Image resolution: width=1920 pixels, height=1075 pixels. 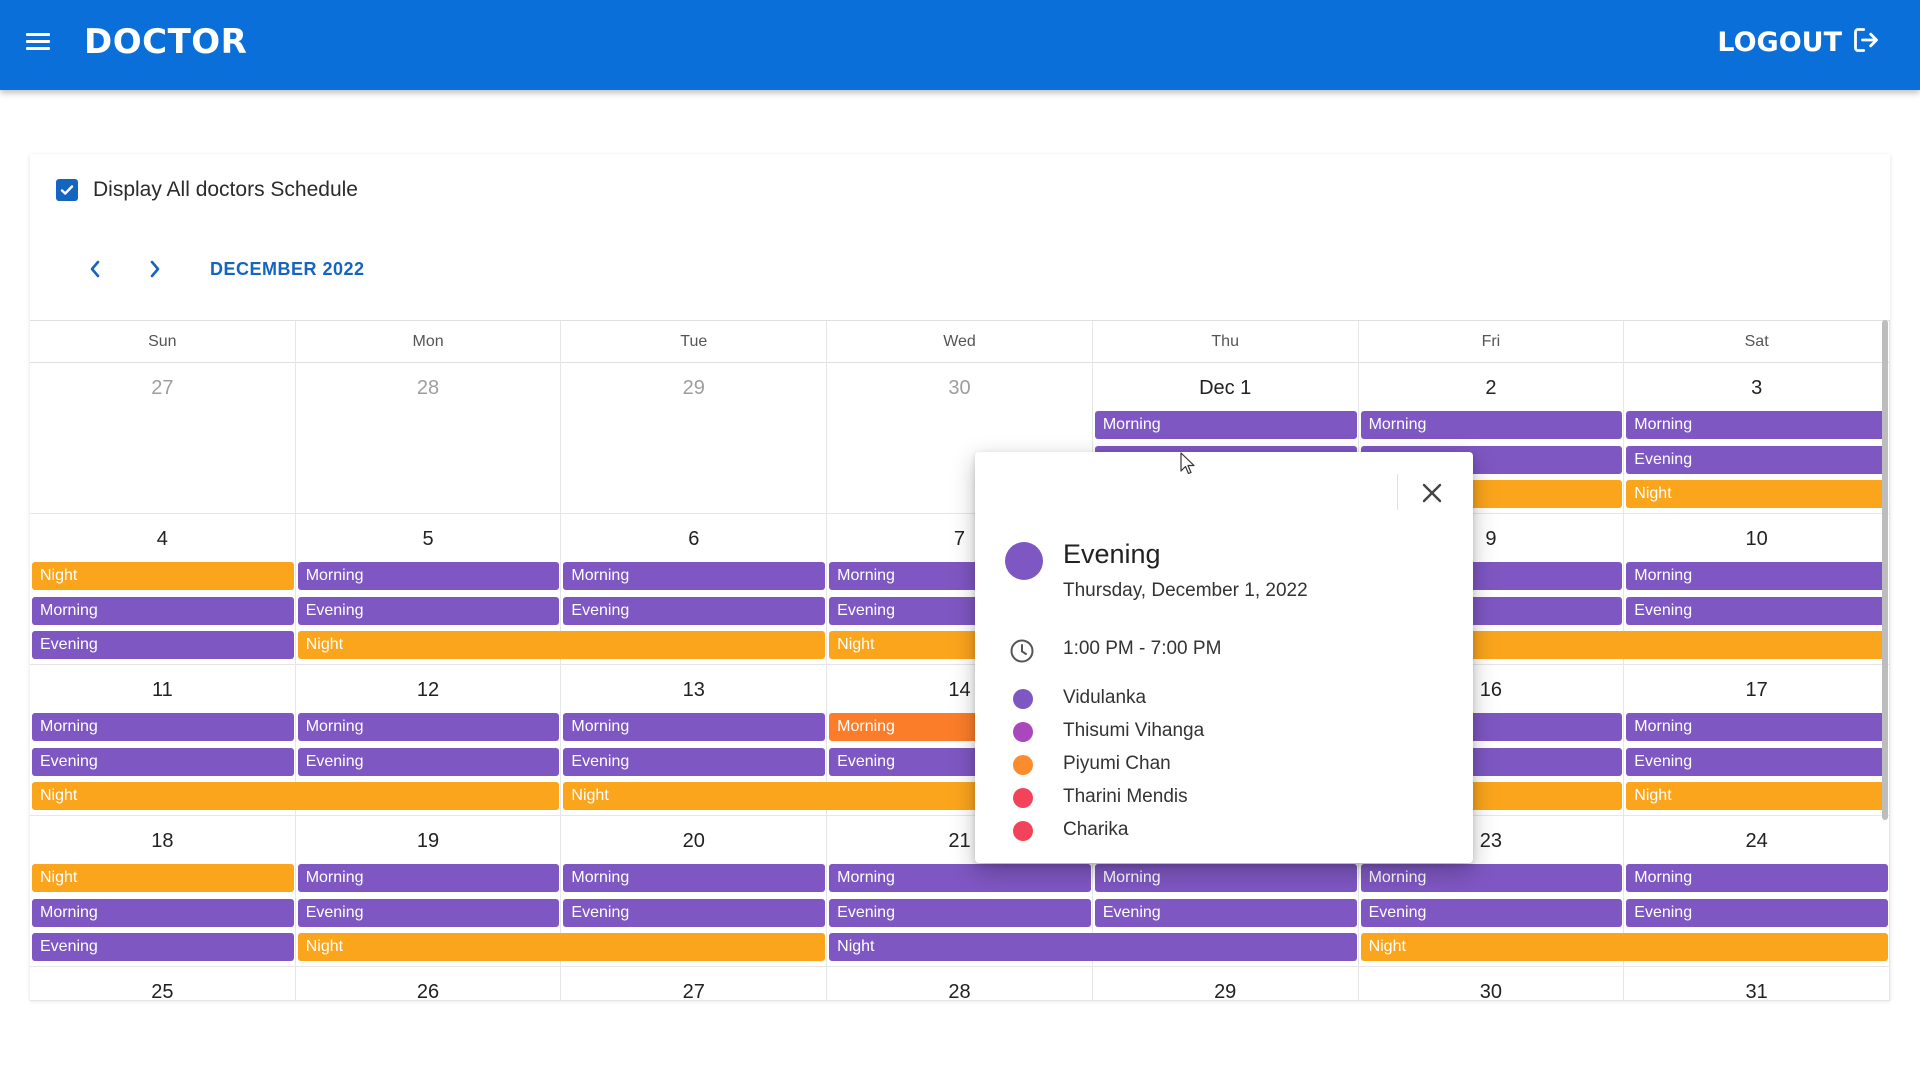 I want to click on day-cell: 26, so click(x=428, y=985).